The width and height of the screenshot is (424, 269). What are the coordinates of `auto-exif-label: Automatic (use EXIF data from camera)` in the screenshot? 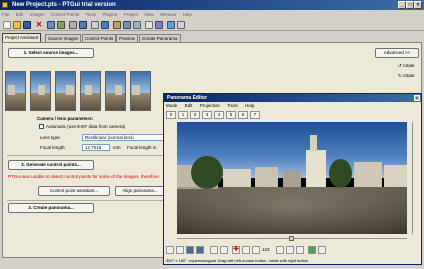 It's located at (86, 126).